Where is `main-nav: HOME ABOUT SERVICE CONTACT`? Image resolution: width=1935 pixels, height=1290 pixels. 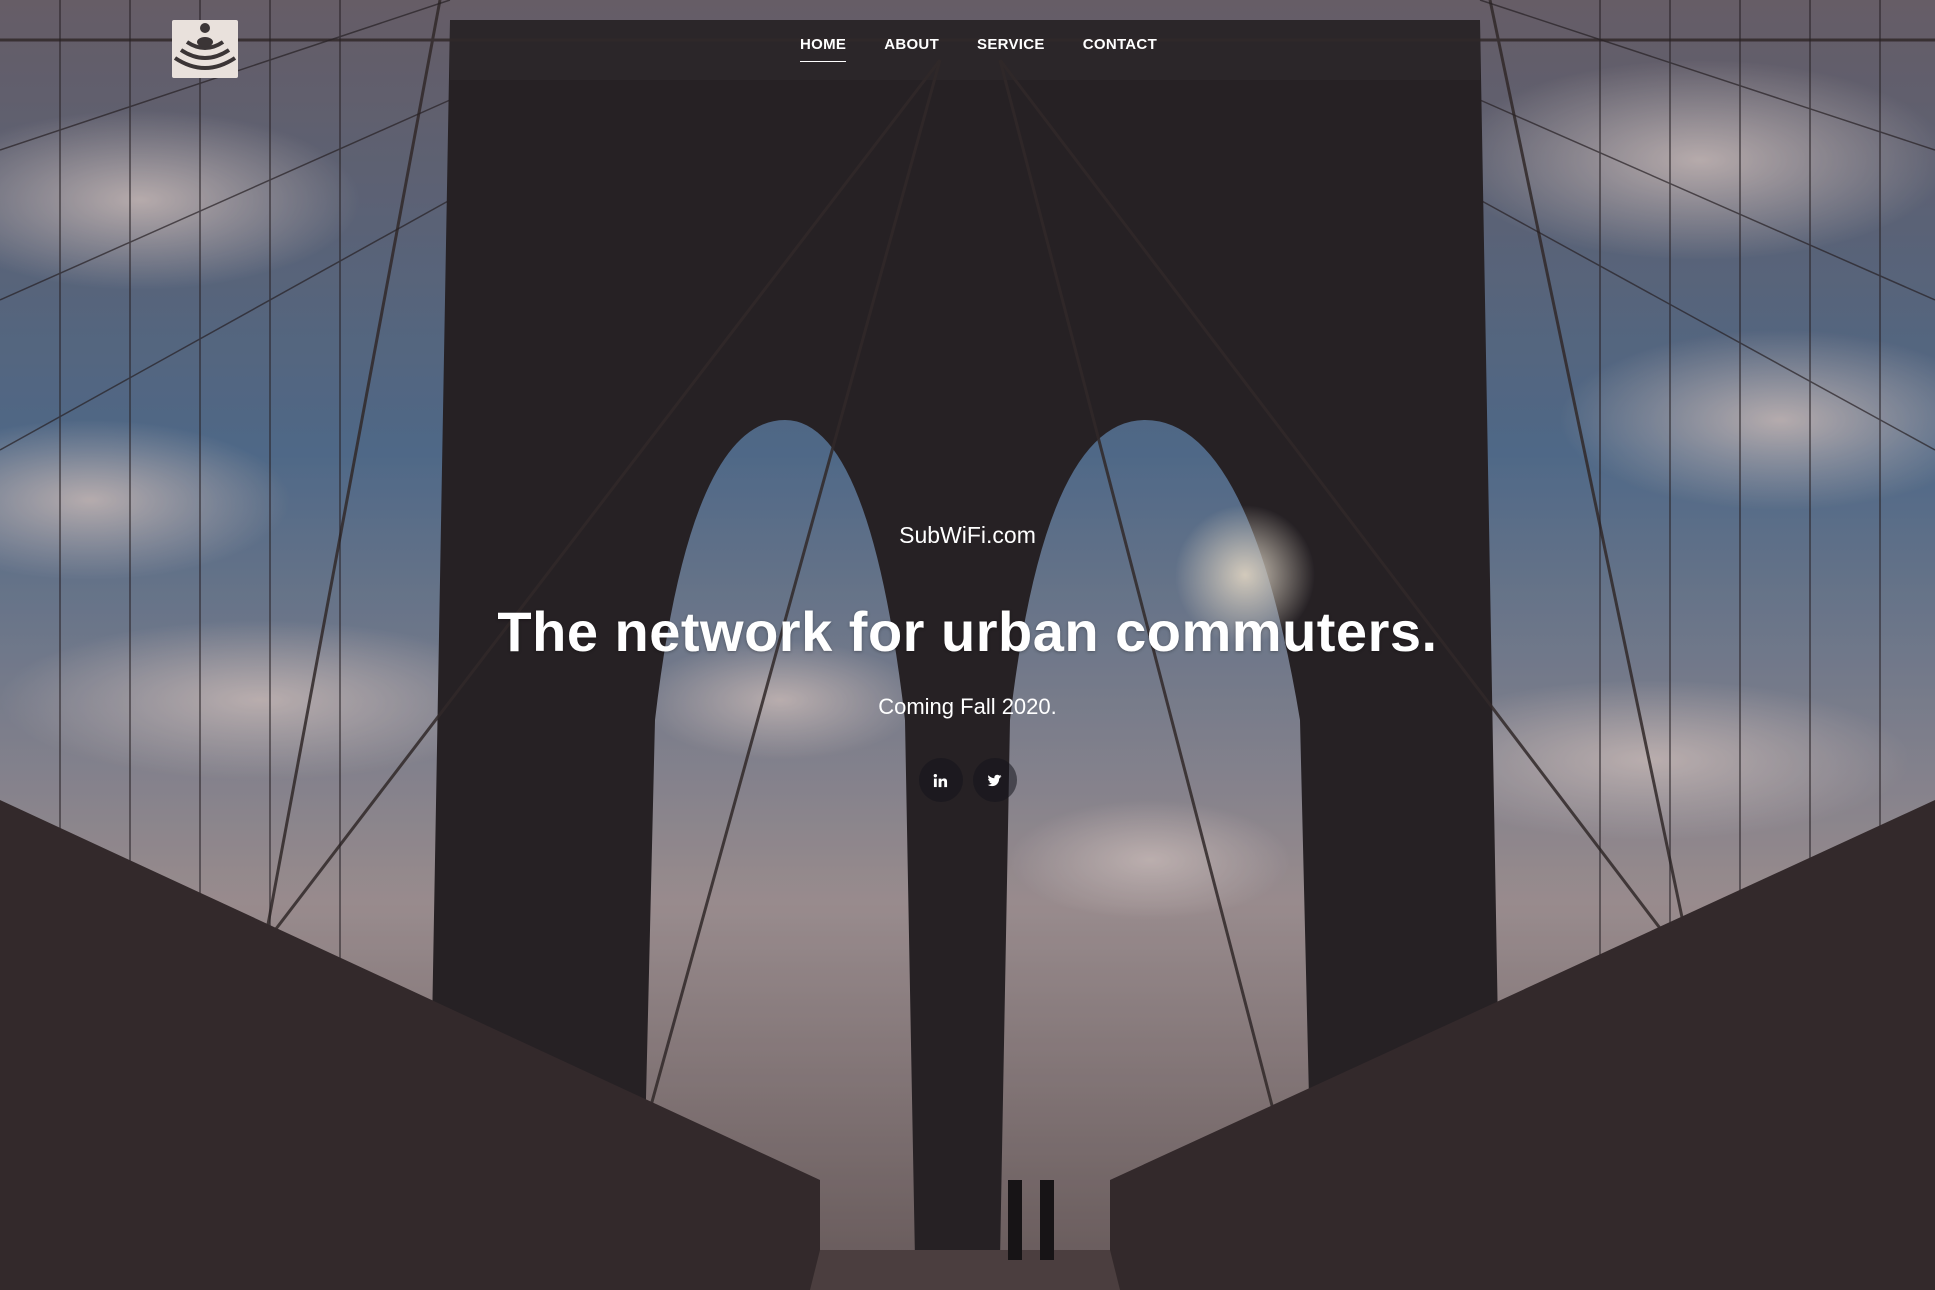
main-nav: HOME ABOUT SERVICE CONTACT is located at coordinates (978, 49).